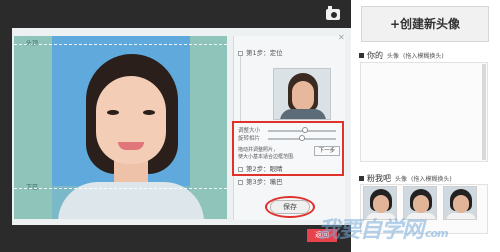 This screenshot has width=500, height=252. Describe the element at coordinates (175, 238) in the screenshot. I see `editor-bottom-bar` at that location.